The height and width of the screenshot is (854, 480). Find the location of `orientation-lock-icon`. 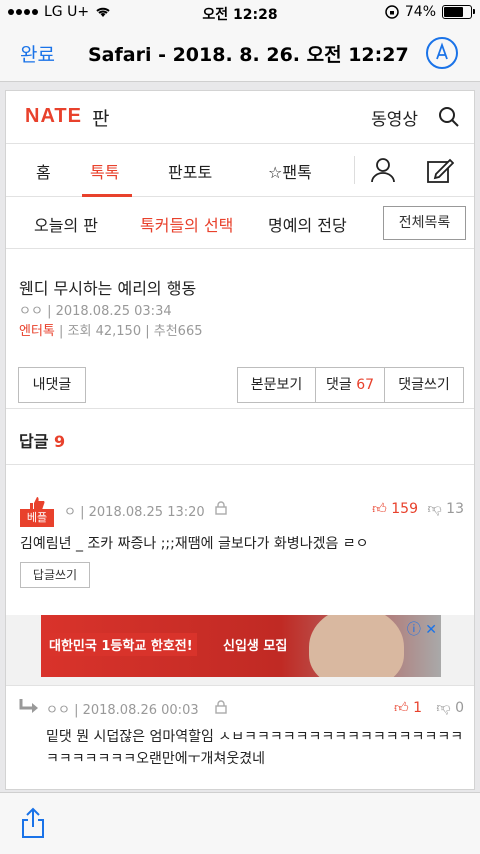

orientation-lock-icon is located at coordinates (392, 12).